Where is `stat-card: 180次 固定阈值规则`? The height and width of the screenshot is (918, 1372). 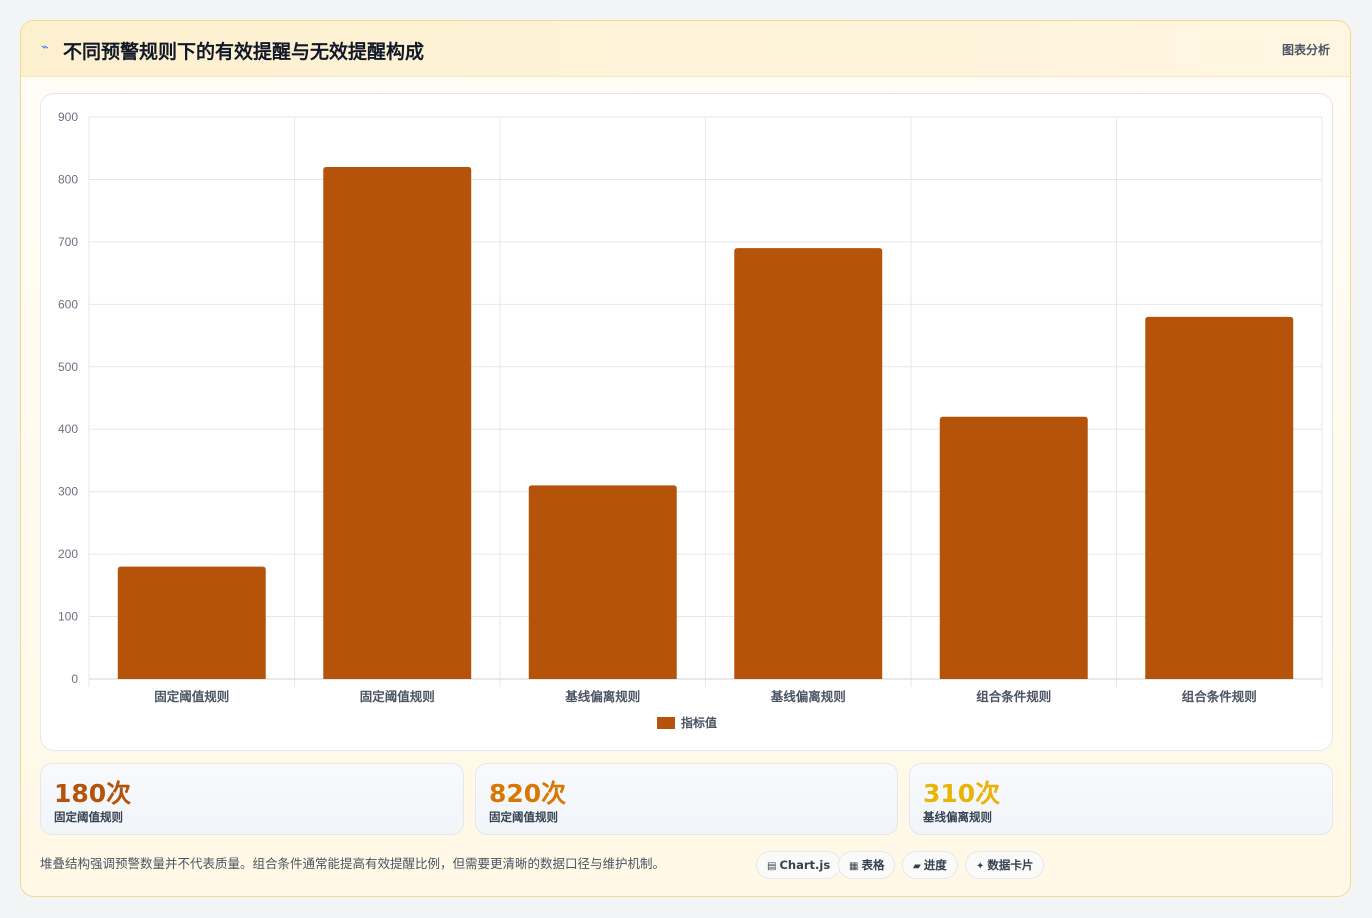 stat-card: 180次 固定阈值规则 is located at coordinates (252, 799).